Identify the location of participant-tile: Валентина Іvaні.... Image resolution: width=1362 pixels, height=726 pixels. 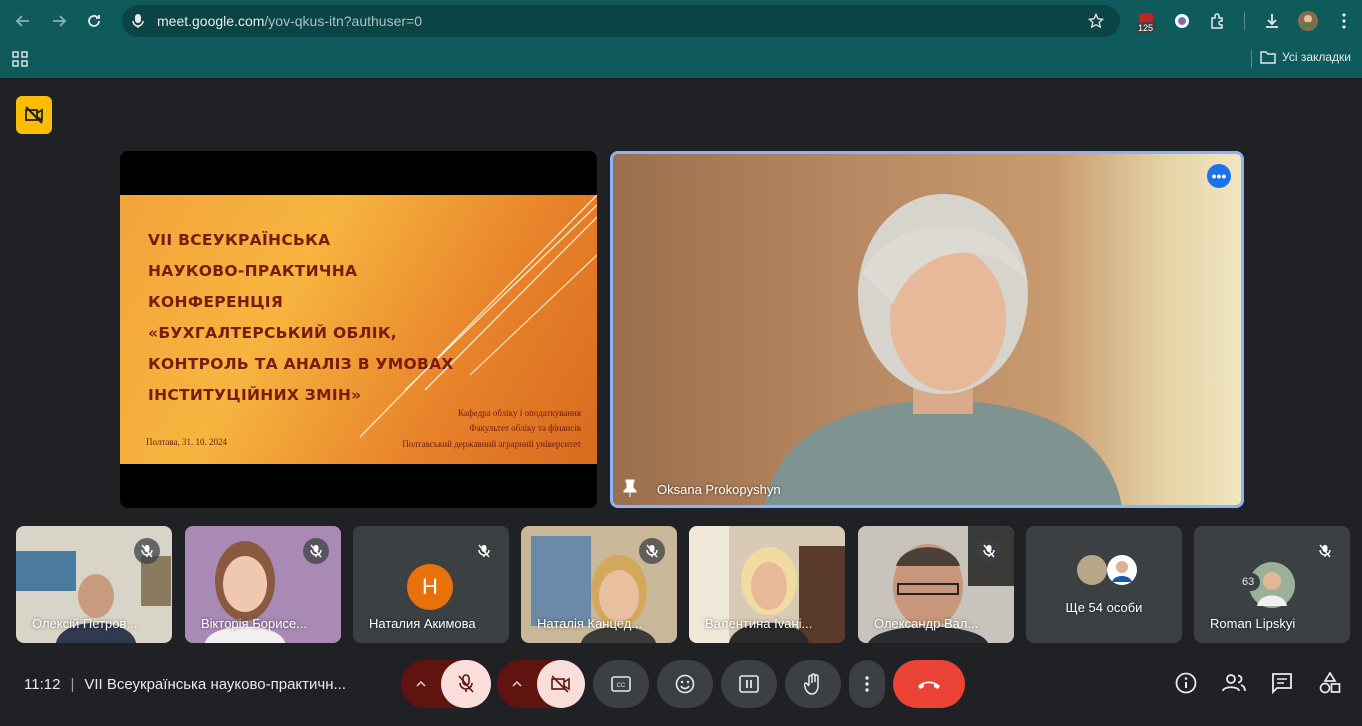
(767, 584).